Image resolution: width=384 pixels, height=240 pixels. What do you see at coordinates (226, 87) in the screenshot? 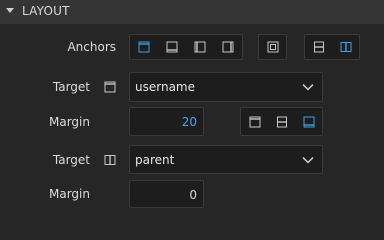
I see `target-dropdown: username` at bounding box center [226, 87].